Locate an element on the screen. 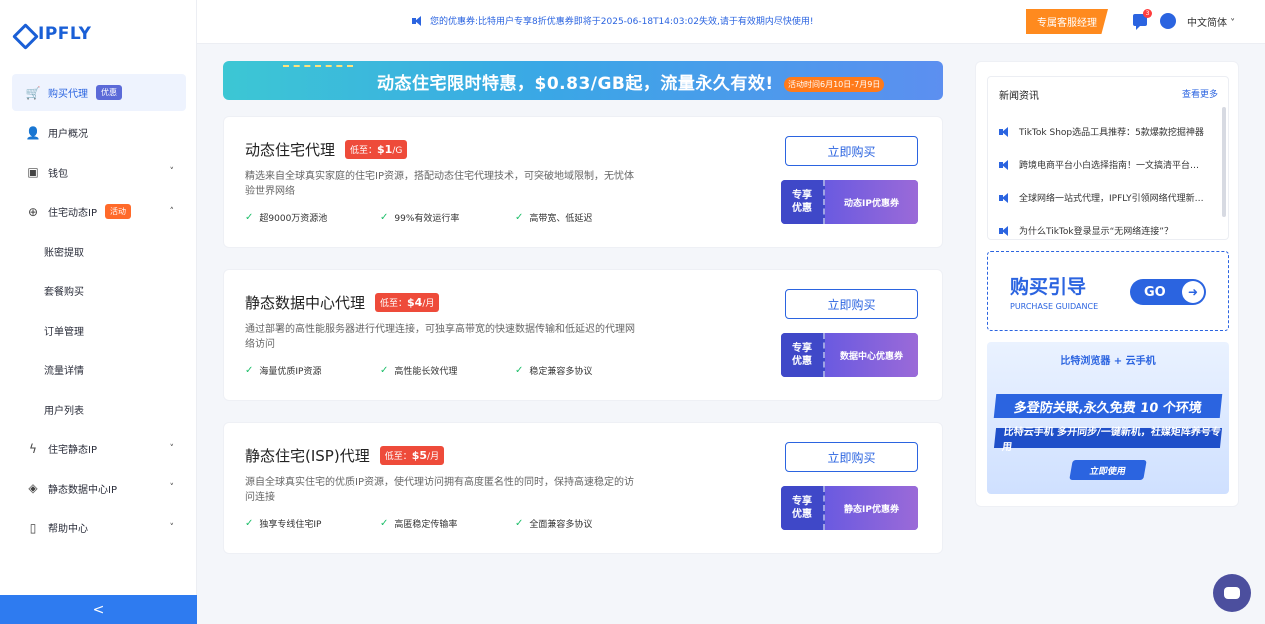 This screenshot has height=624, width=1265. banner-date-tag: 活动时间6月10日-7月9日 is located at coordinates (834, 84).